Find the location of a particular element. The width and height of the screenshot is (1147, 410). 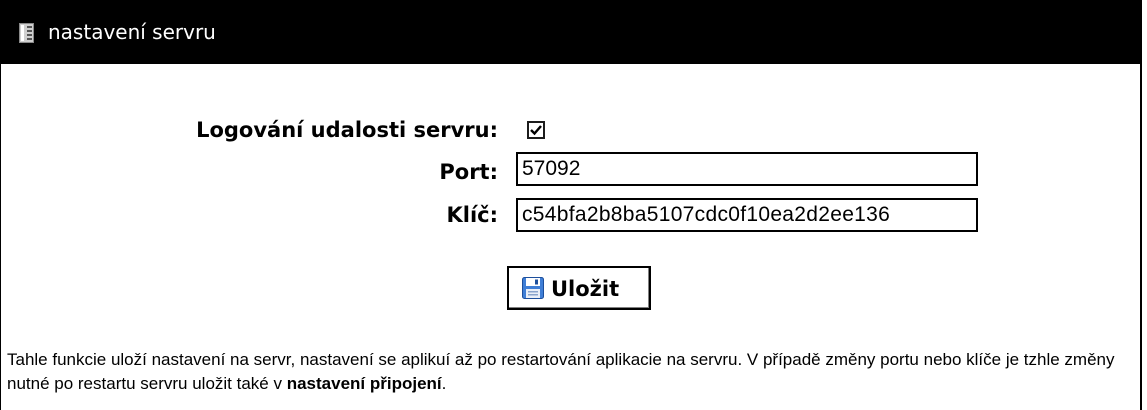

floppy-disk-icon is located at coordinates (533, 288).